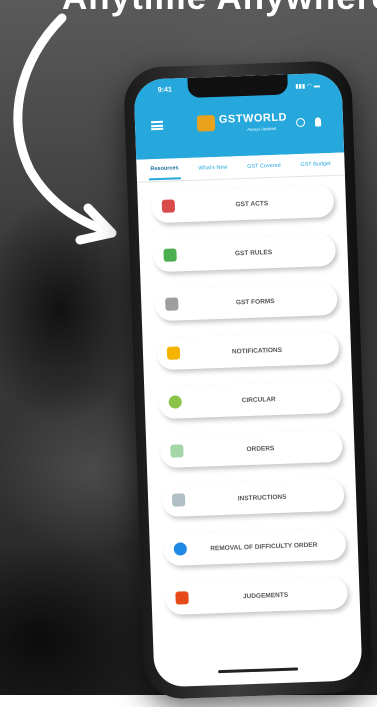  What do you see at coordinates (253, 118) in the screenshot?
I see `logo-text: GSTWORLD` at bounding box center [253, 118].